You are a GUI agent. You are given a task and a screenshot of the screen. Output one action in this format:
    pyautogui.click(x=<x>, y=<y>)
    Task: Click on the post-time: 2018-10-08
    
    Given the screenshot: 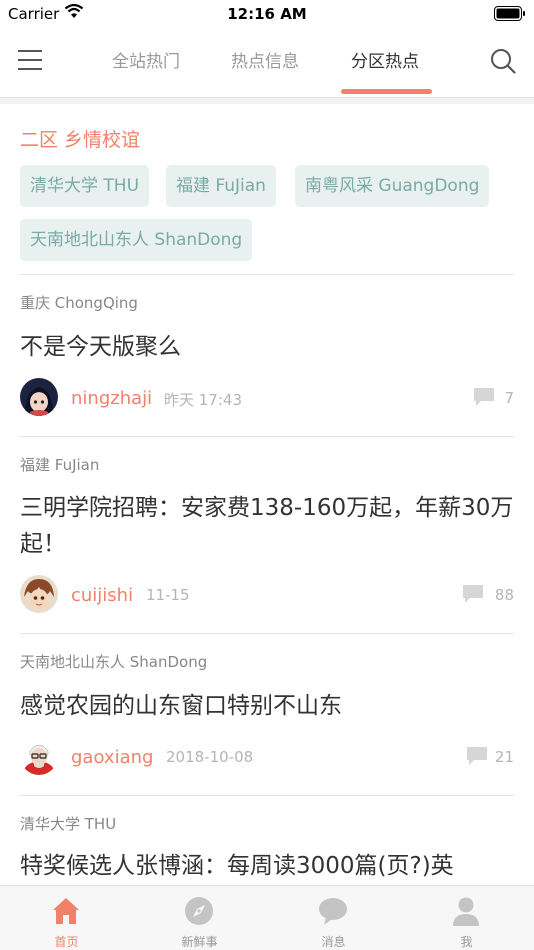 What is the action you would take?
    pyautogui.click(x=210, y=757)
    